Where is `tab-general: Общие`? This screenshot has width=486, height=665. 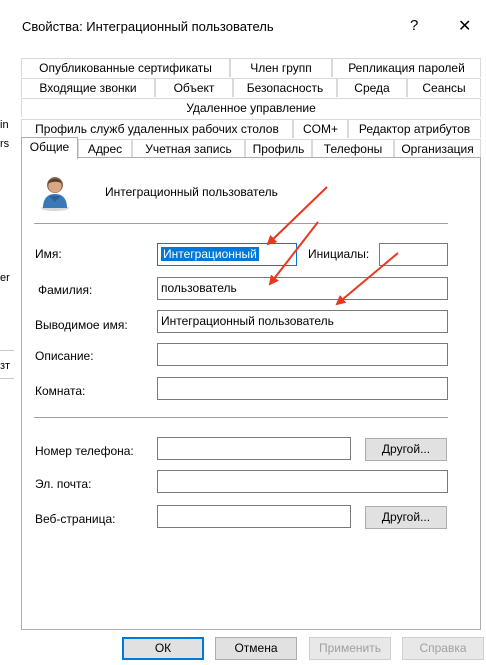
tab-general: Общие is located at coordinates (49, 148).